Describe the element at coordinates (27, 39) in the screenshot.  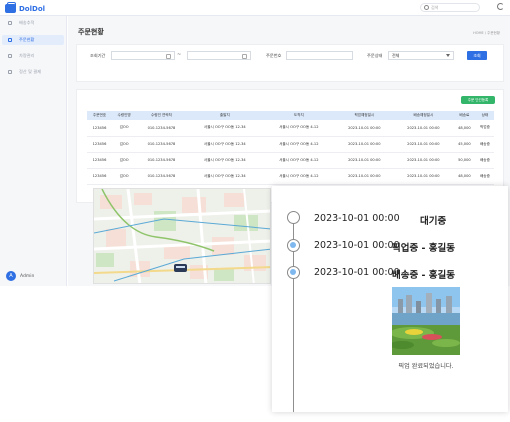
I see `sidebar-item-label: 주문현황` at that location.